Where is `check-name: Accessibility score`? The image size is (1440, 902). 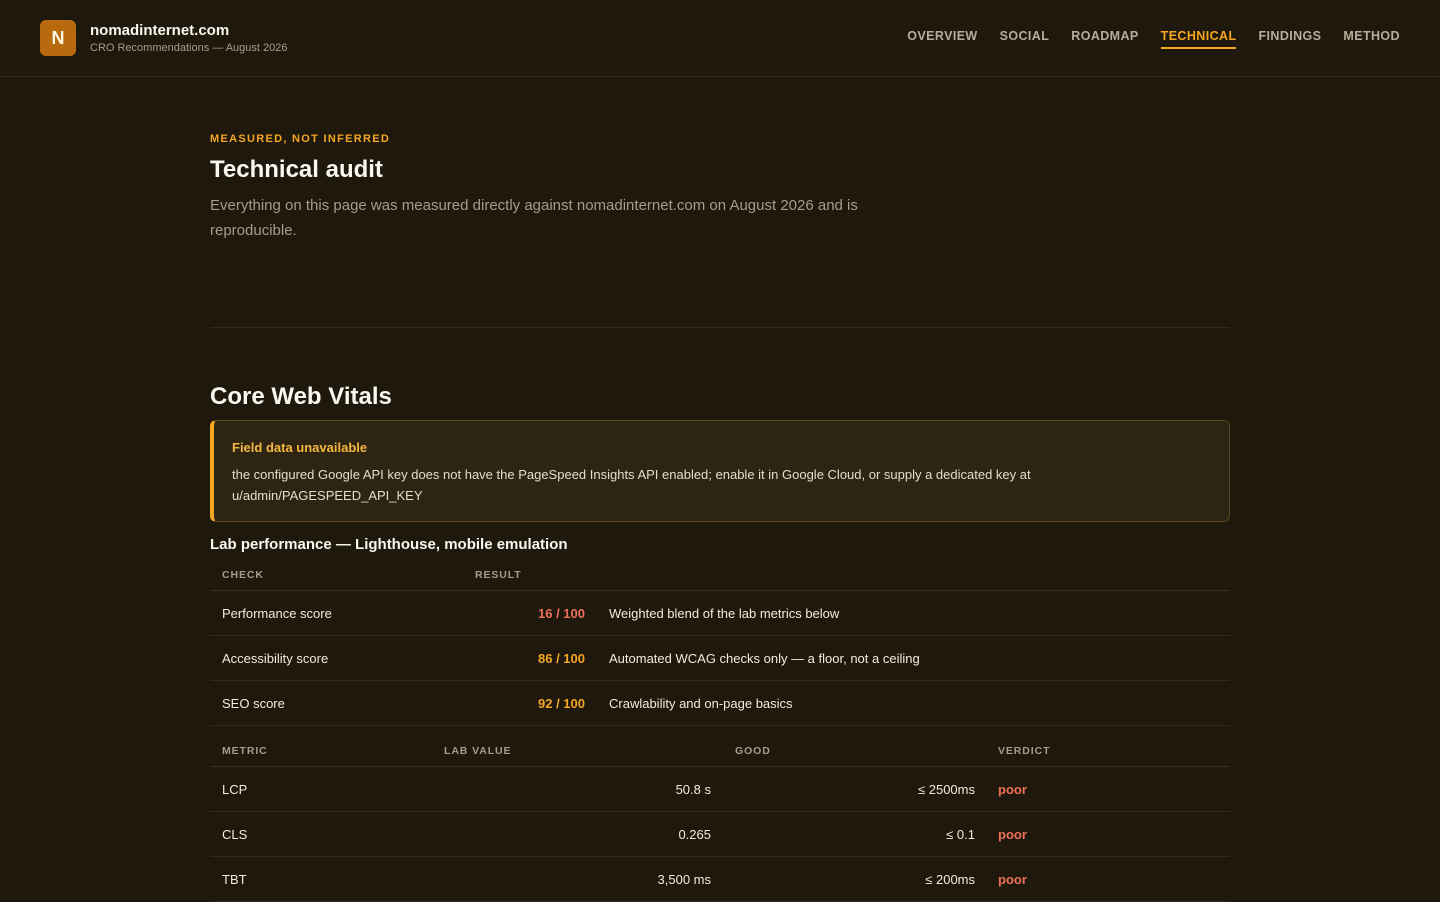 check-name: Accessibility score is located at coordinates (275, 658).